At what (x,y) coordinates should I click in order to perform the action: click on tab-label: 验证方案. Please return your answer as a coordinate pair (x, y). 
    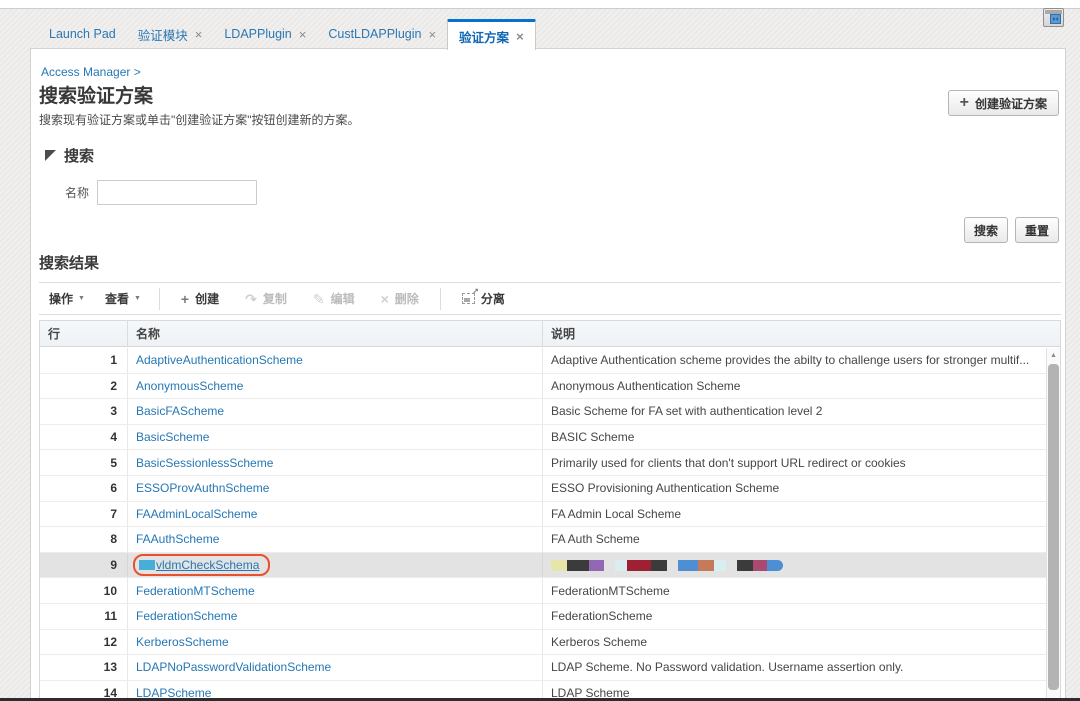
    Looking at the image, I should click on (484, 37).